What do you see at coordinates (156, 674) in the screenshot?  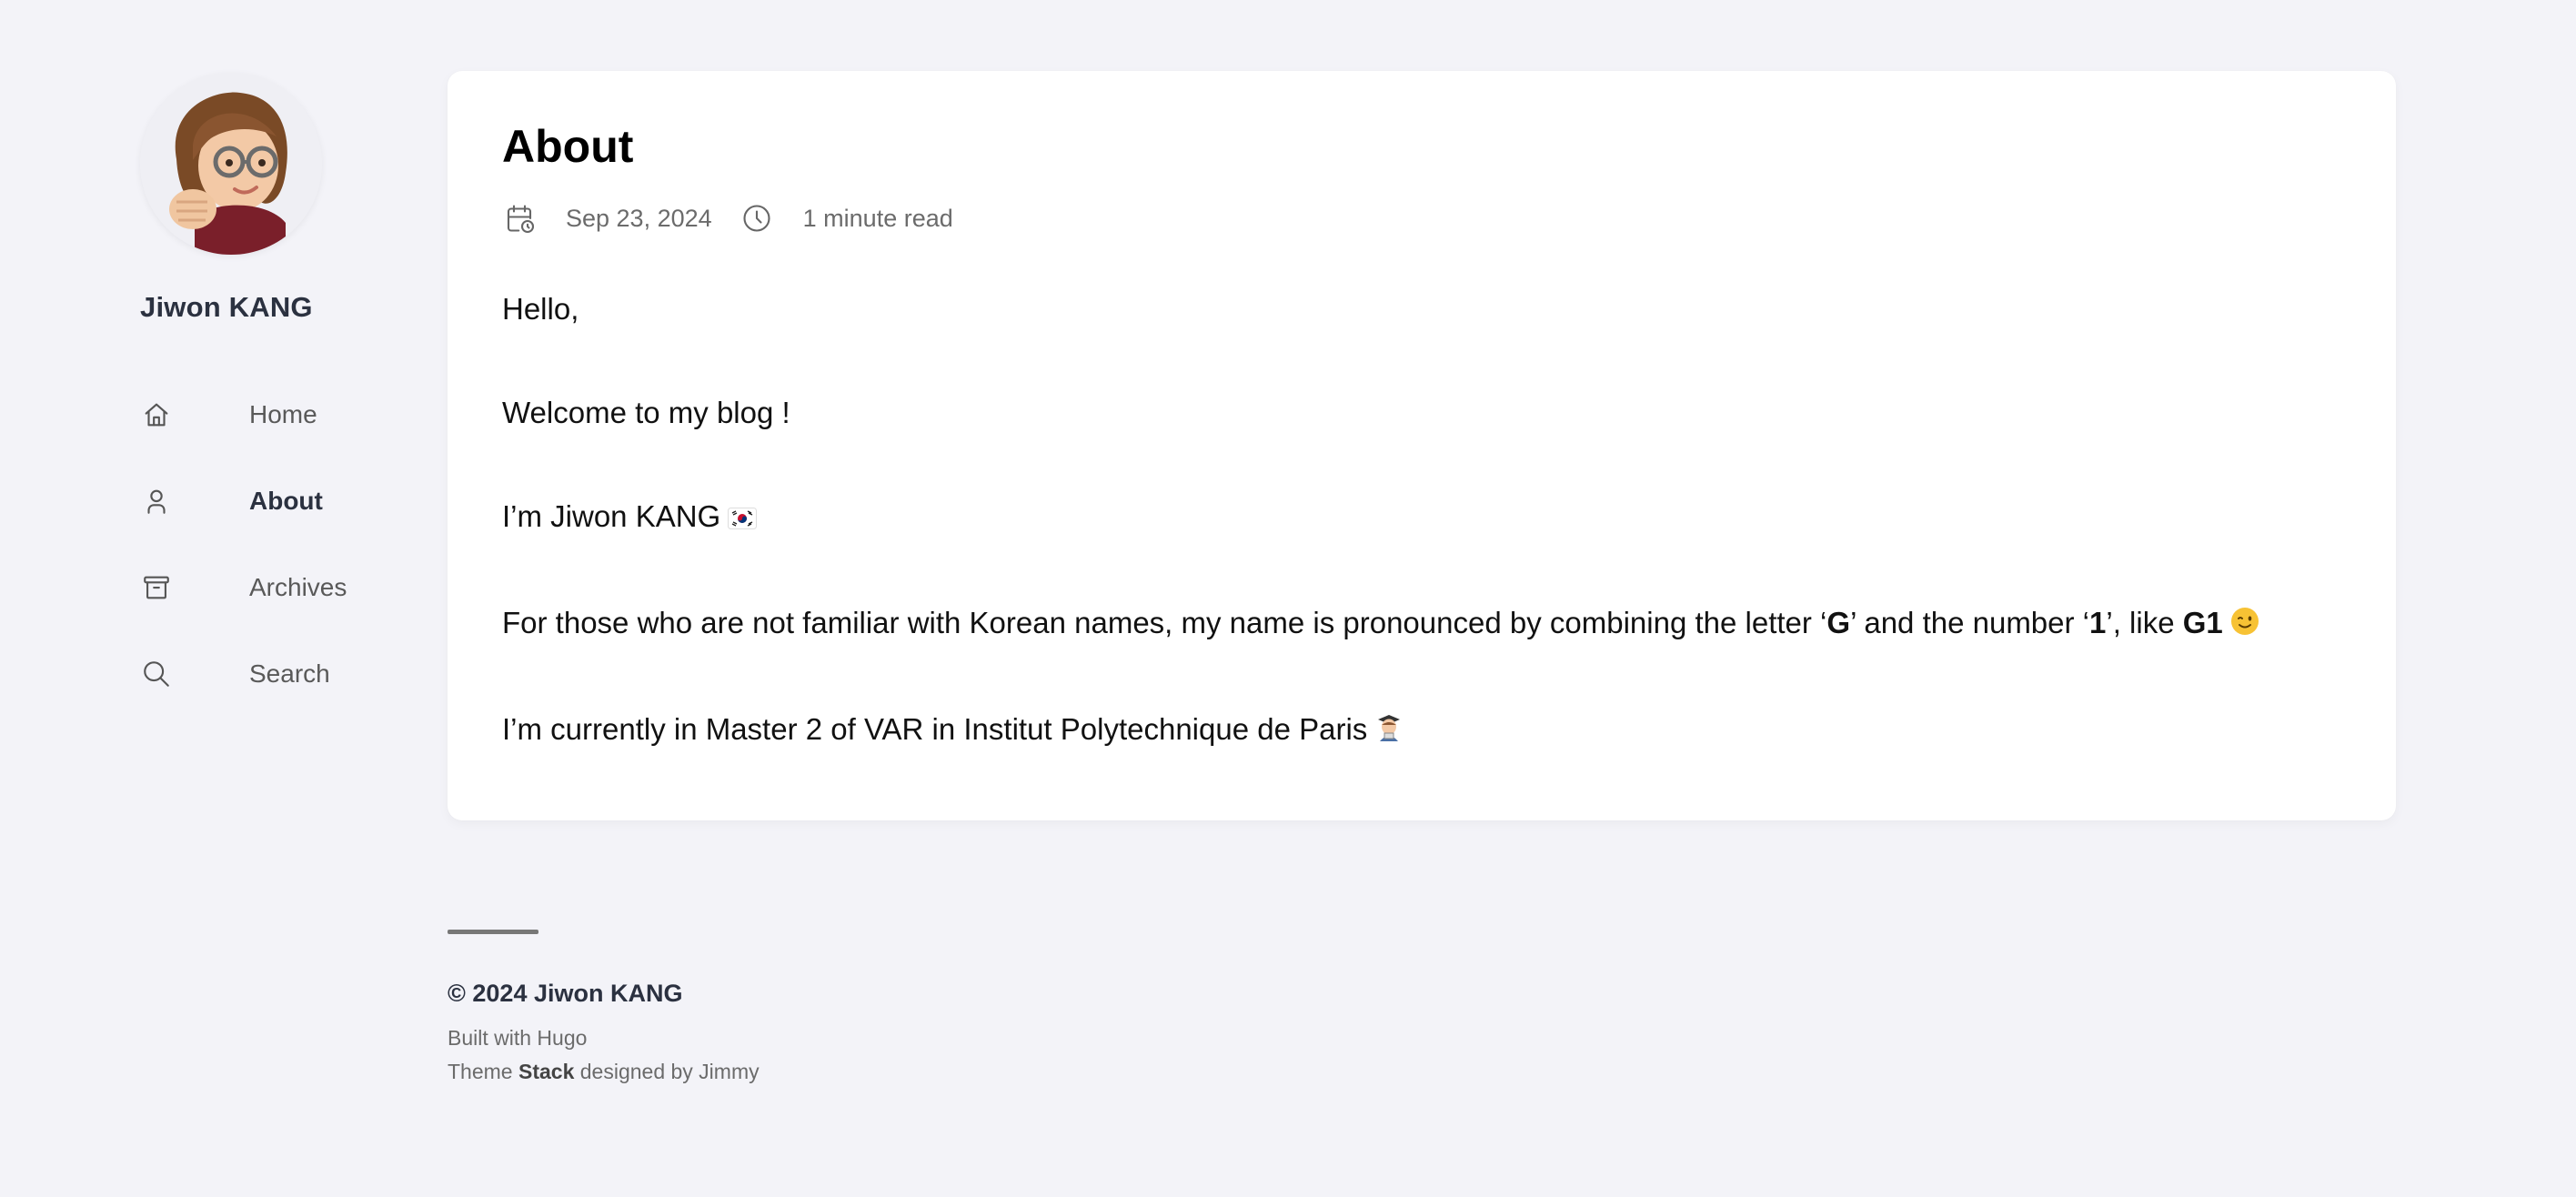 I see `search-icon` at bounding box center [156, 674].